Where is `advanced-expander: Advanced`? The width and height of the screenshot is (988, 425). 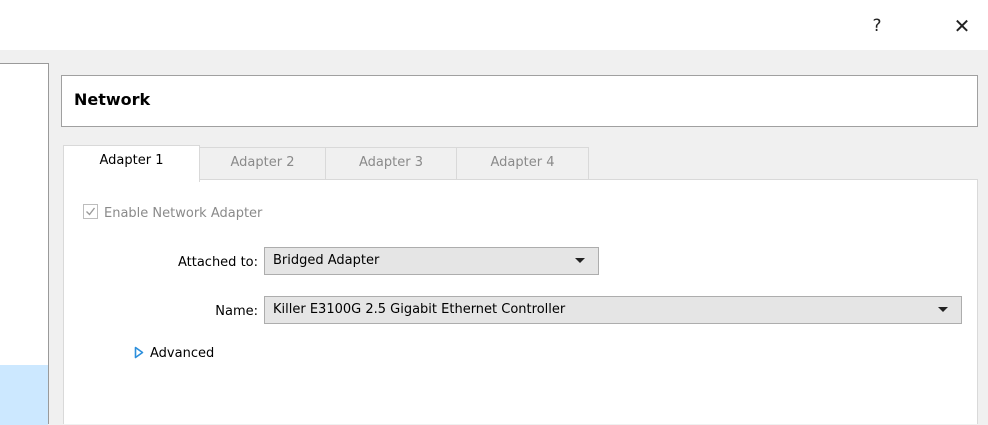
advanced-expander: Advanced is located at coordinates (174, 354).